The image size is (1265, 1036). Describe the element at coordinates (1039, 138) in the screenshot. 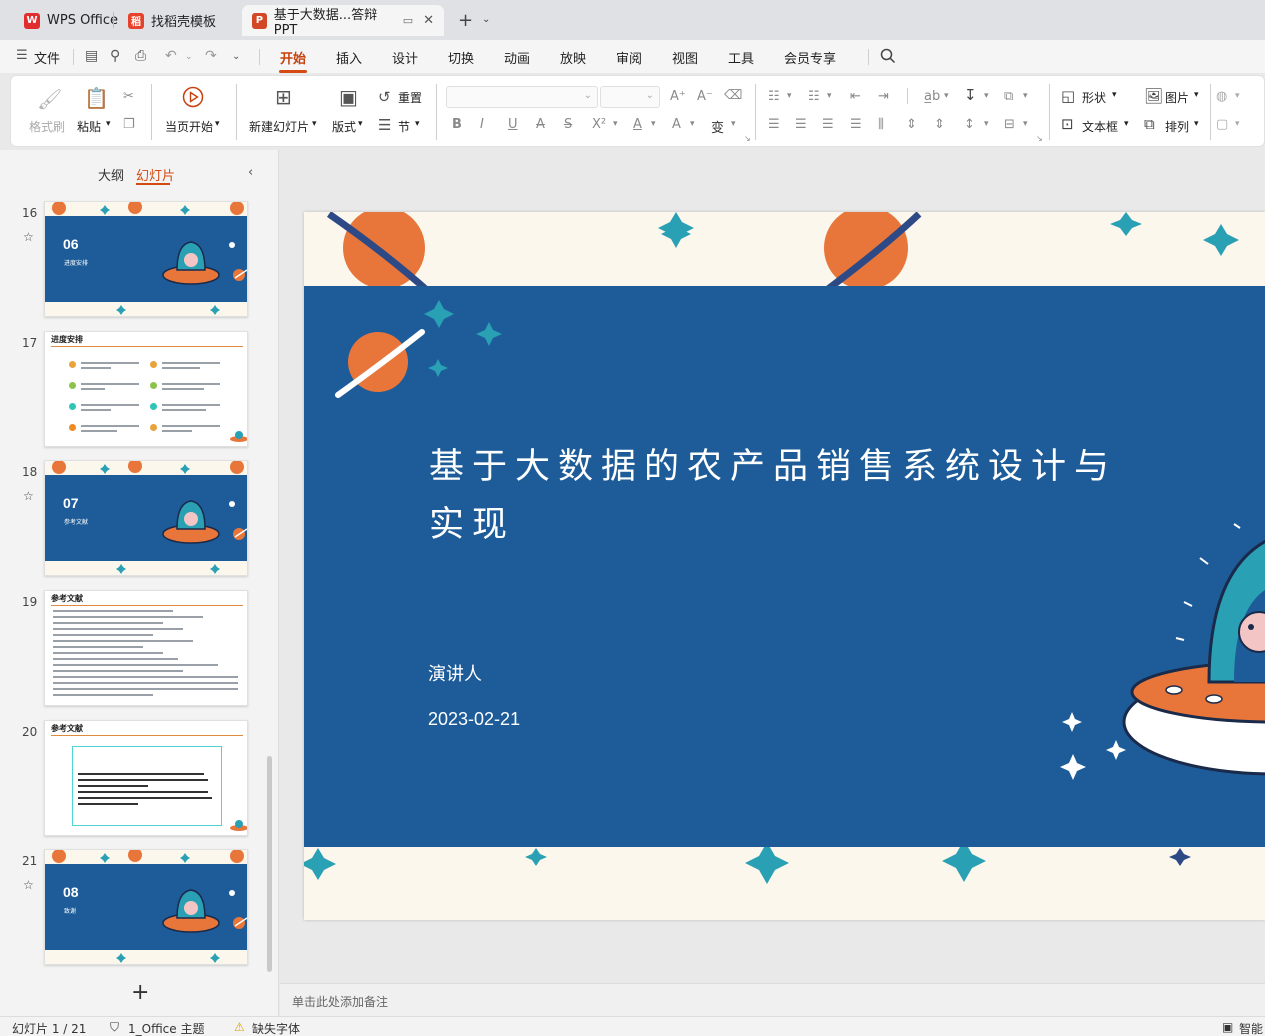

I see `paragraph-dialog-launcher-icon: ↘` at that location.